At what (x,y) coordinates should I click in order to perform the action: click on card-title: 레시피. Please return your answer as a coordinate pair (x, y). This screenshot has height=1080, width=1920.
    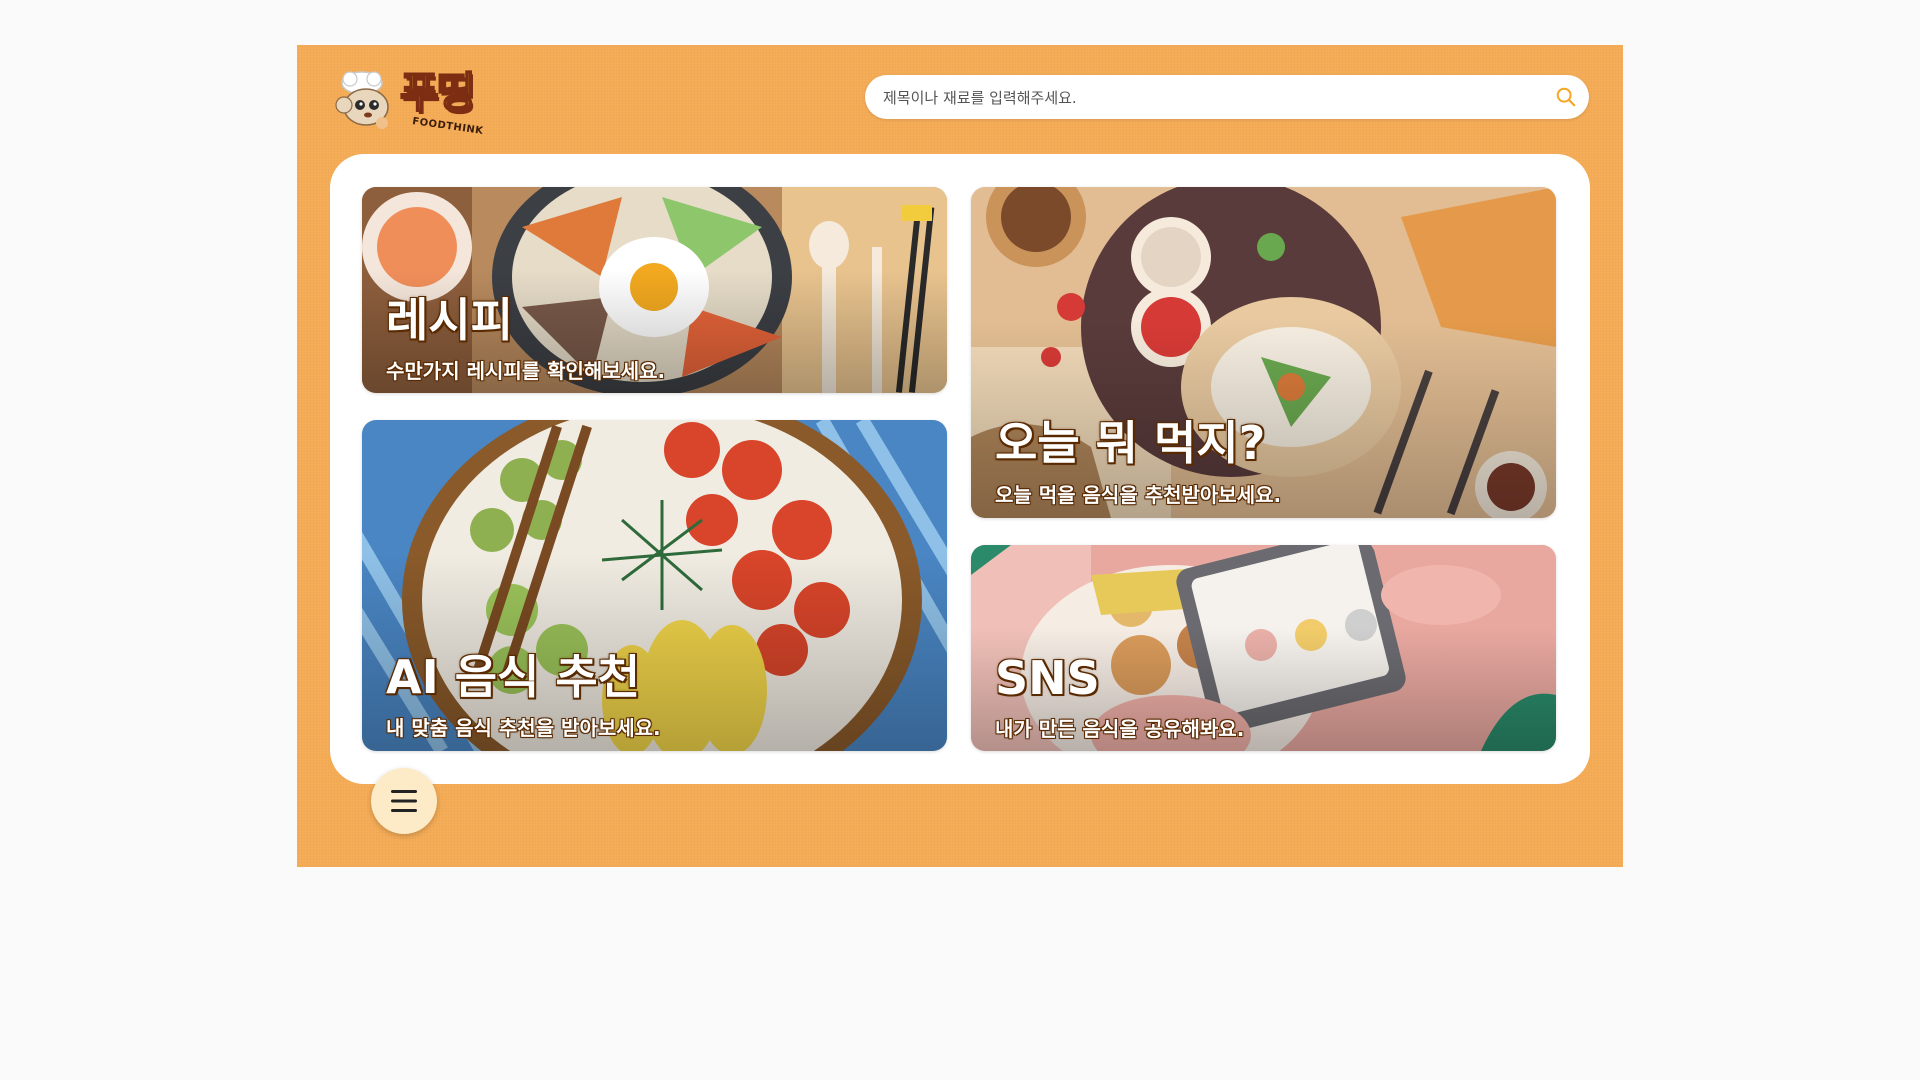
    Looking at the image, I should click on (449, 320).